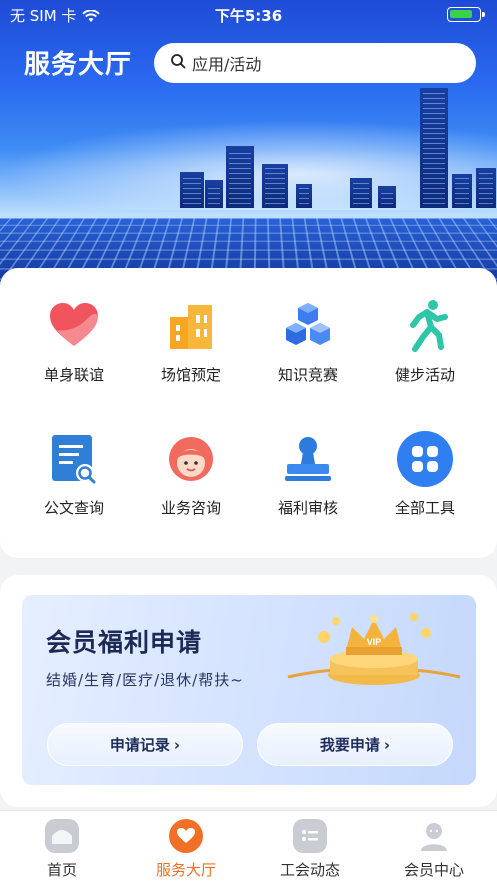 The height and width of the screenshot is (883, 497). I want to click on search-input: 应用/活动, so click(315, 63).